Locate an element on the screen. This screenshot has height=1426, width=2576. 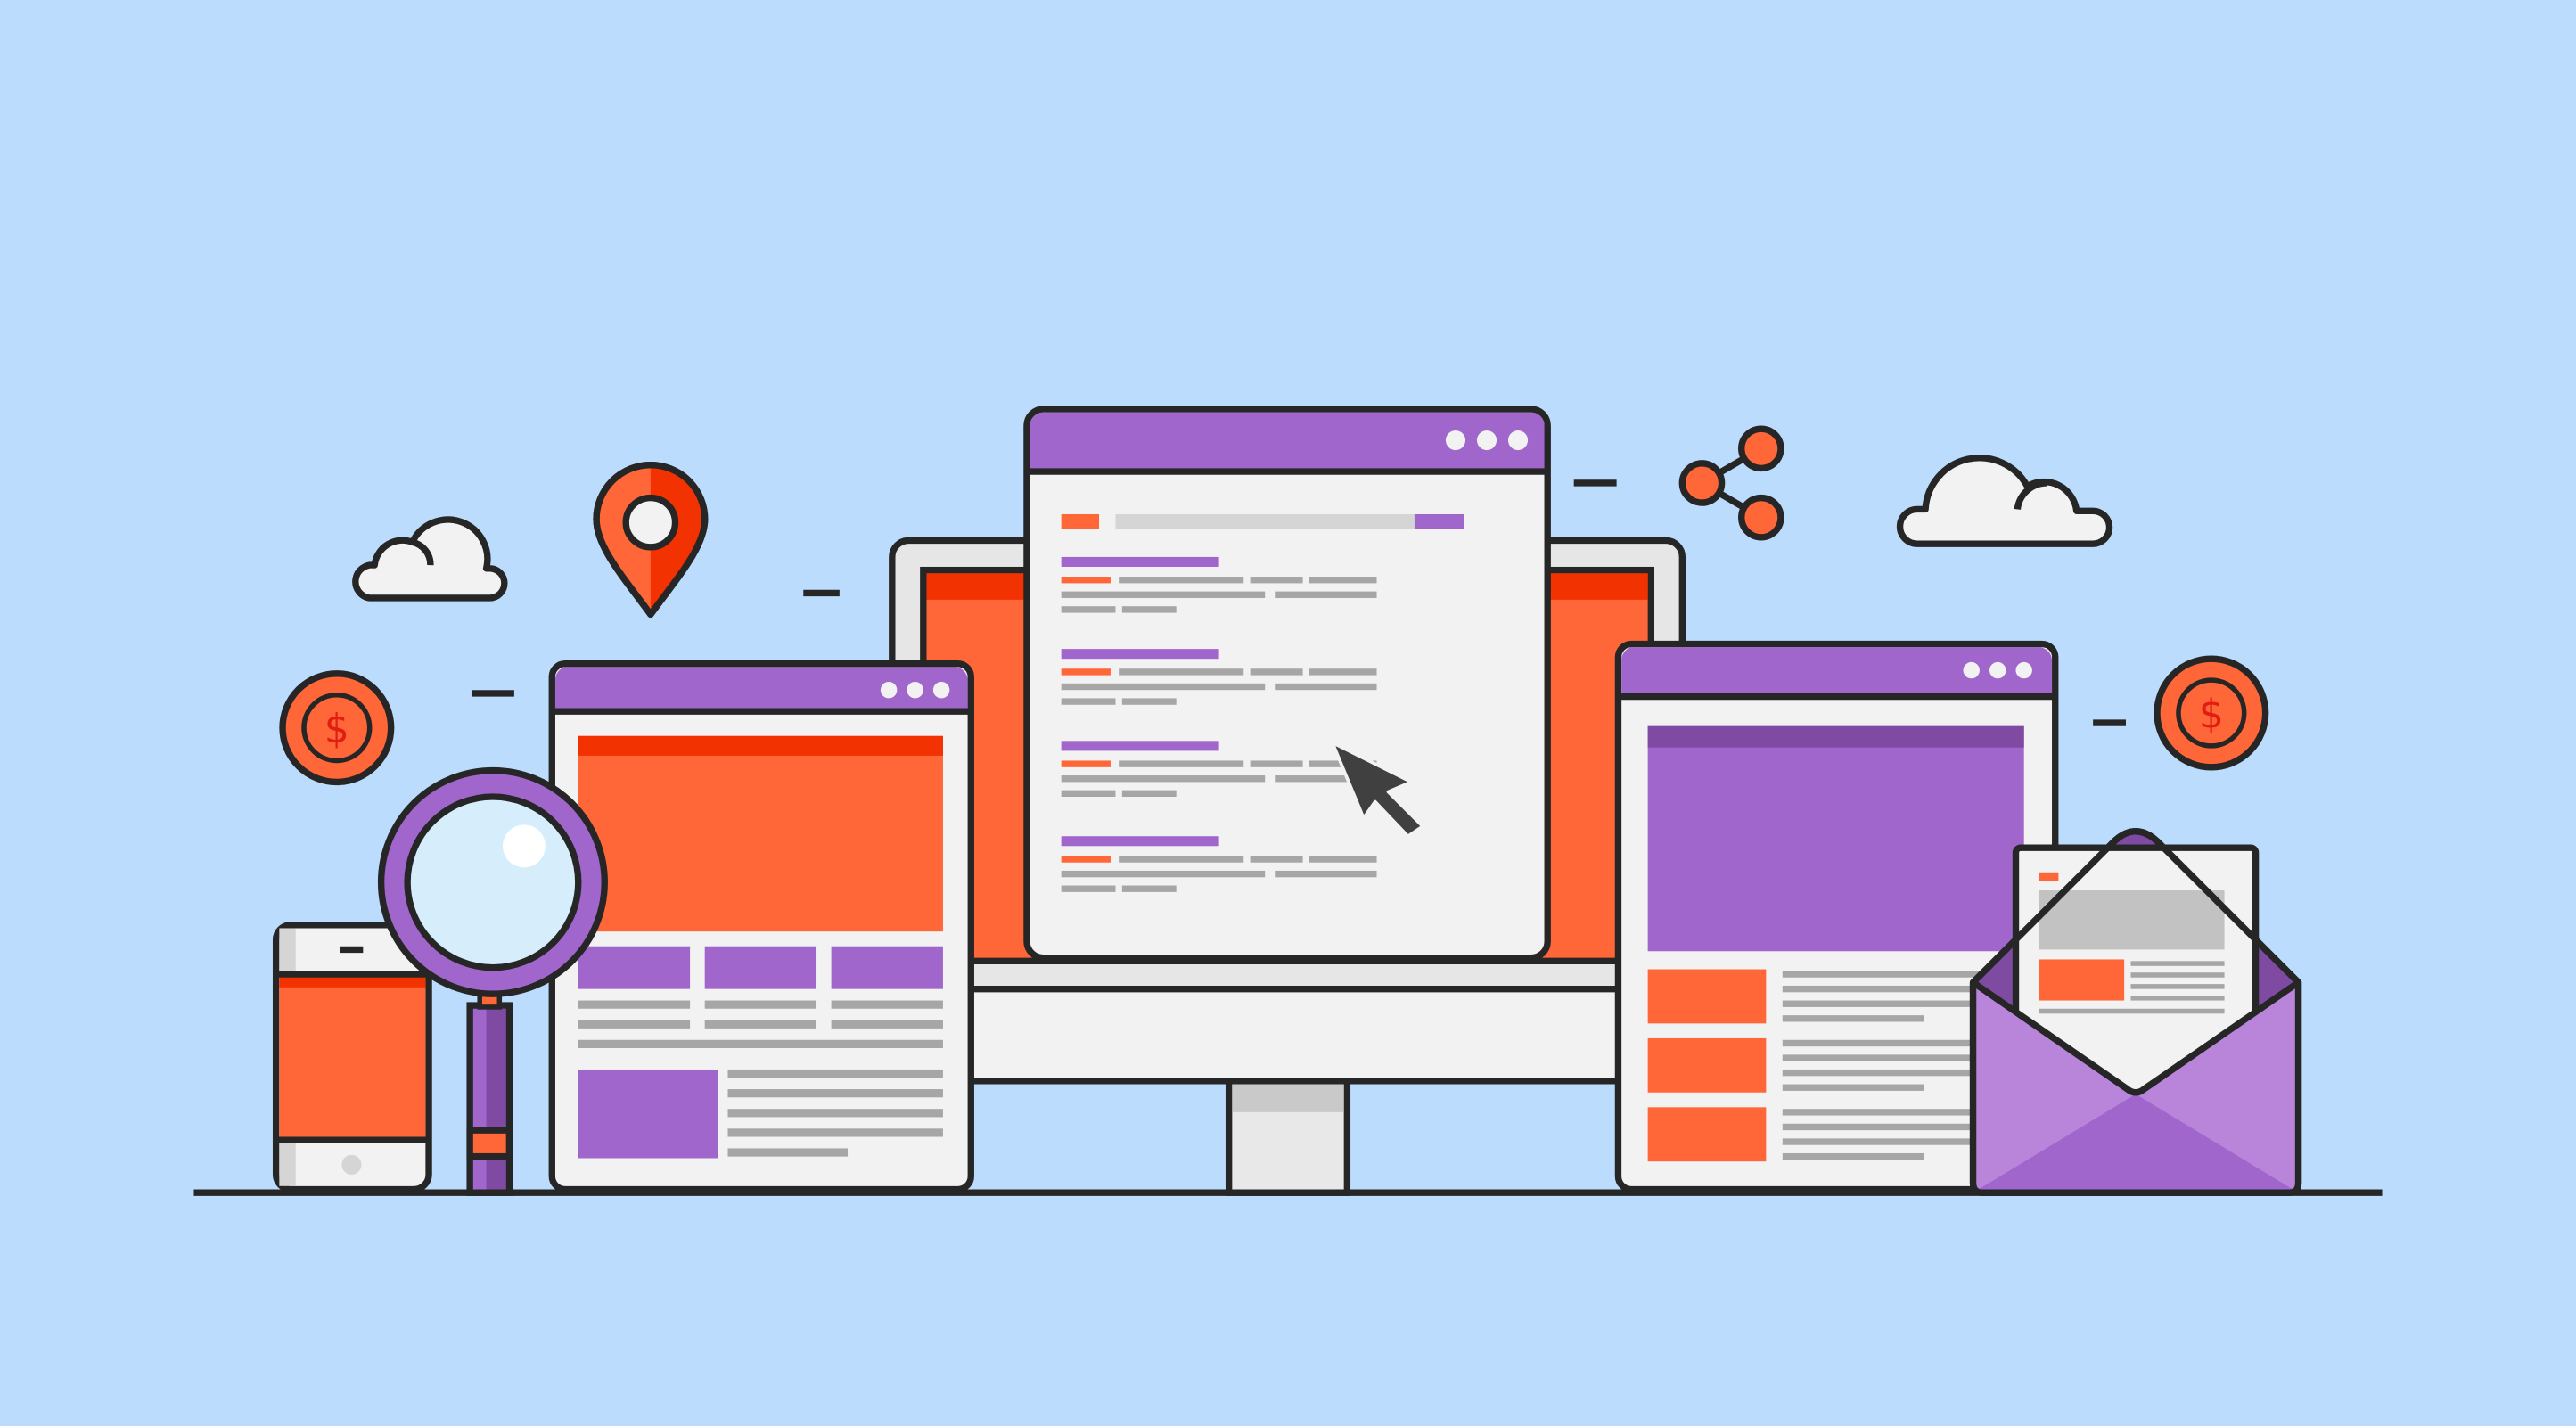
smartphone-icon is located at coordinates (352, 1057).